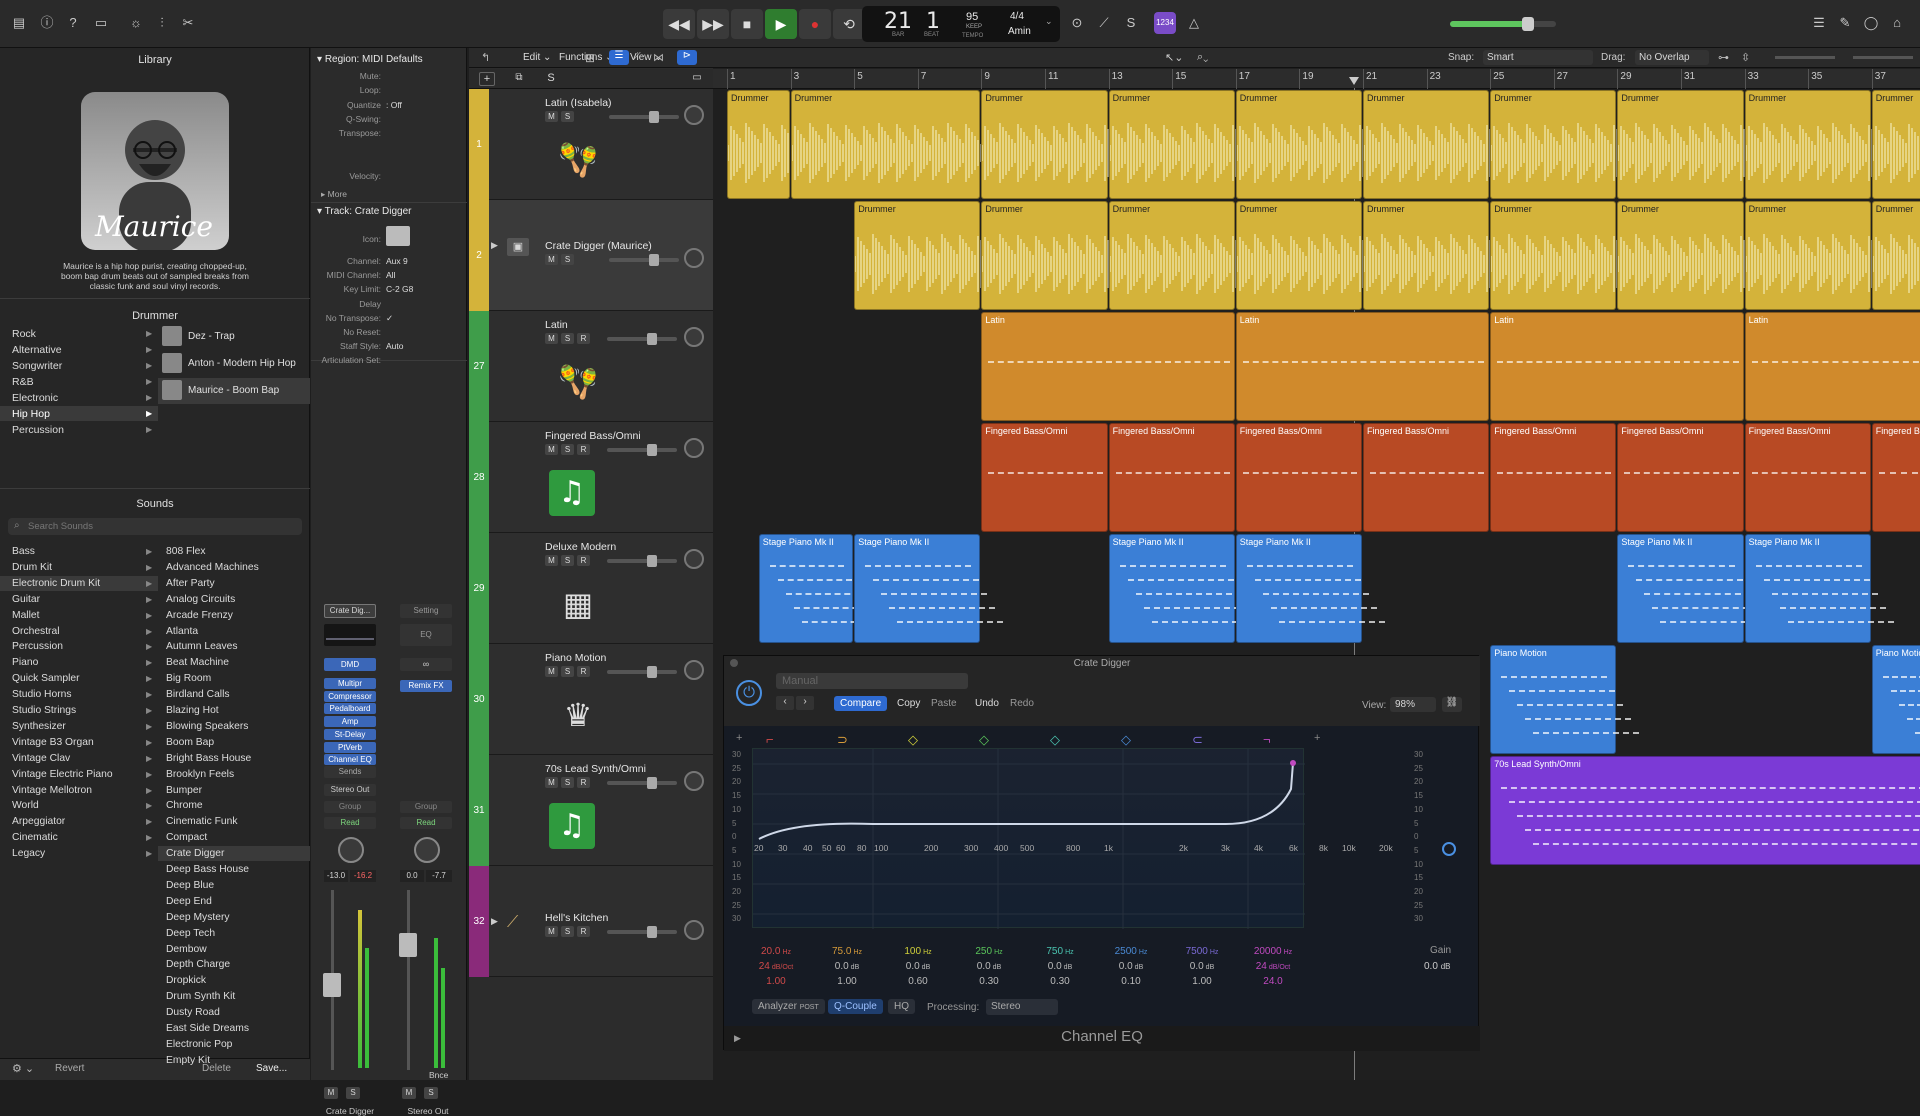  I want to click on track-header: 27 Latin M S R 🪇, so click(591, 366).